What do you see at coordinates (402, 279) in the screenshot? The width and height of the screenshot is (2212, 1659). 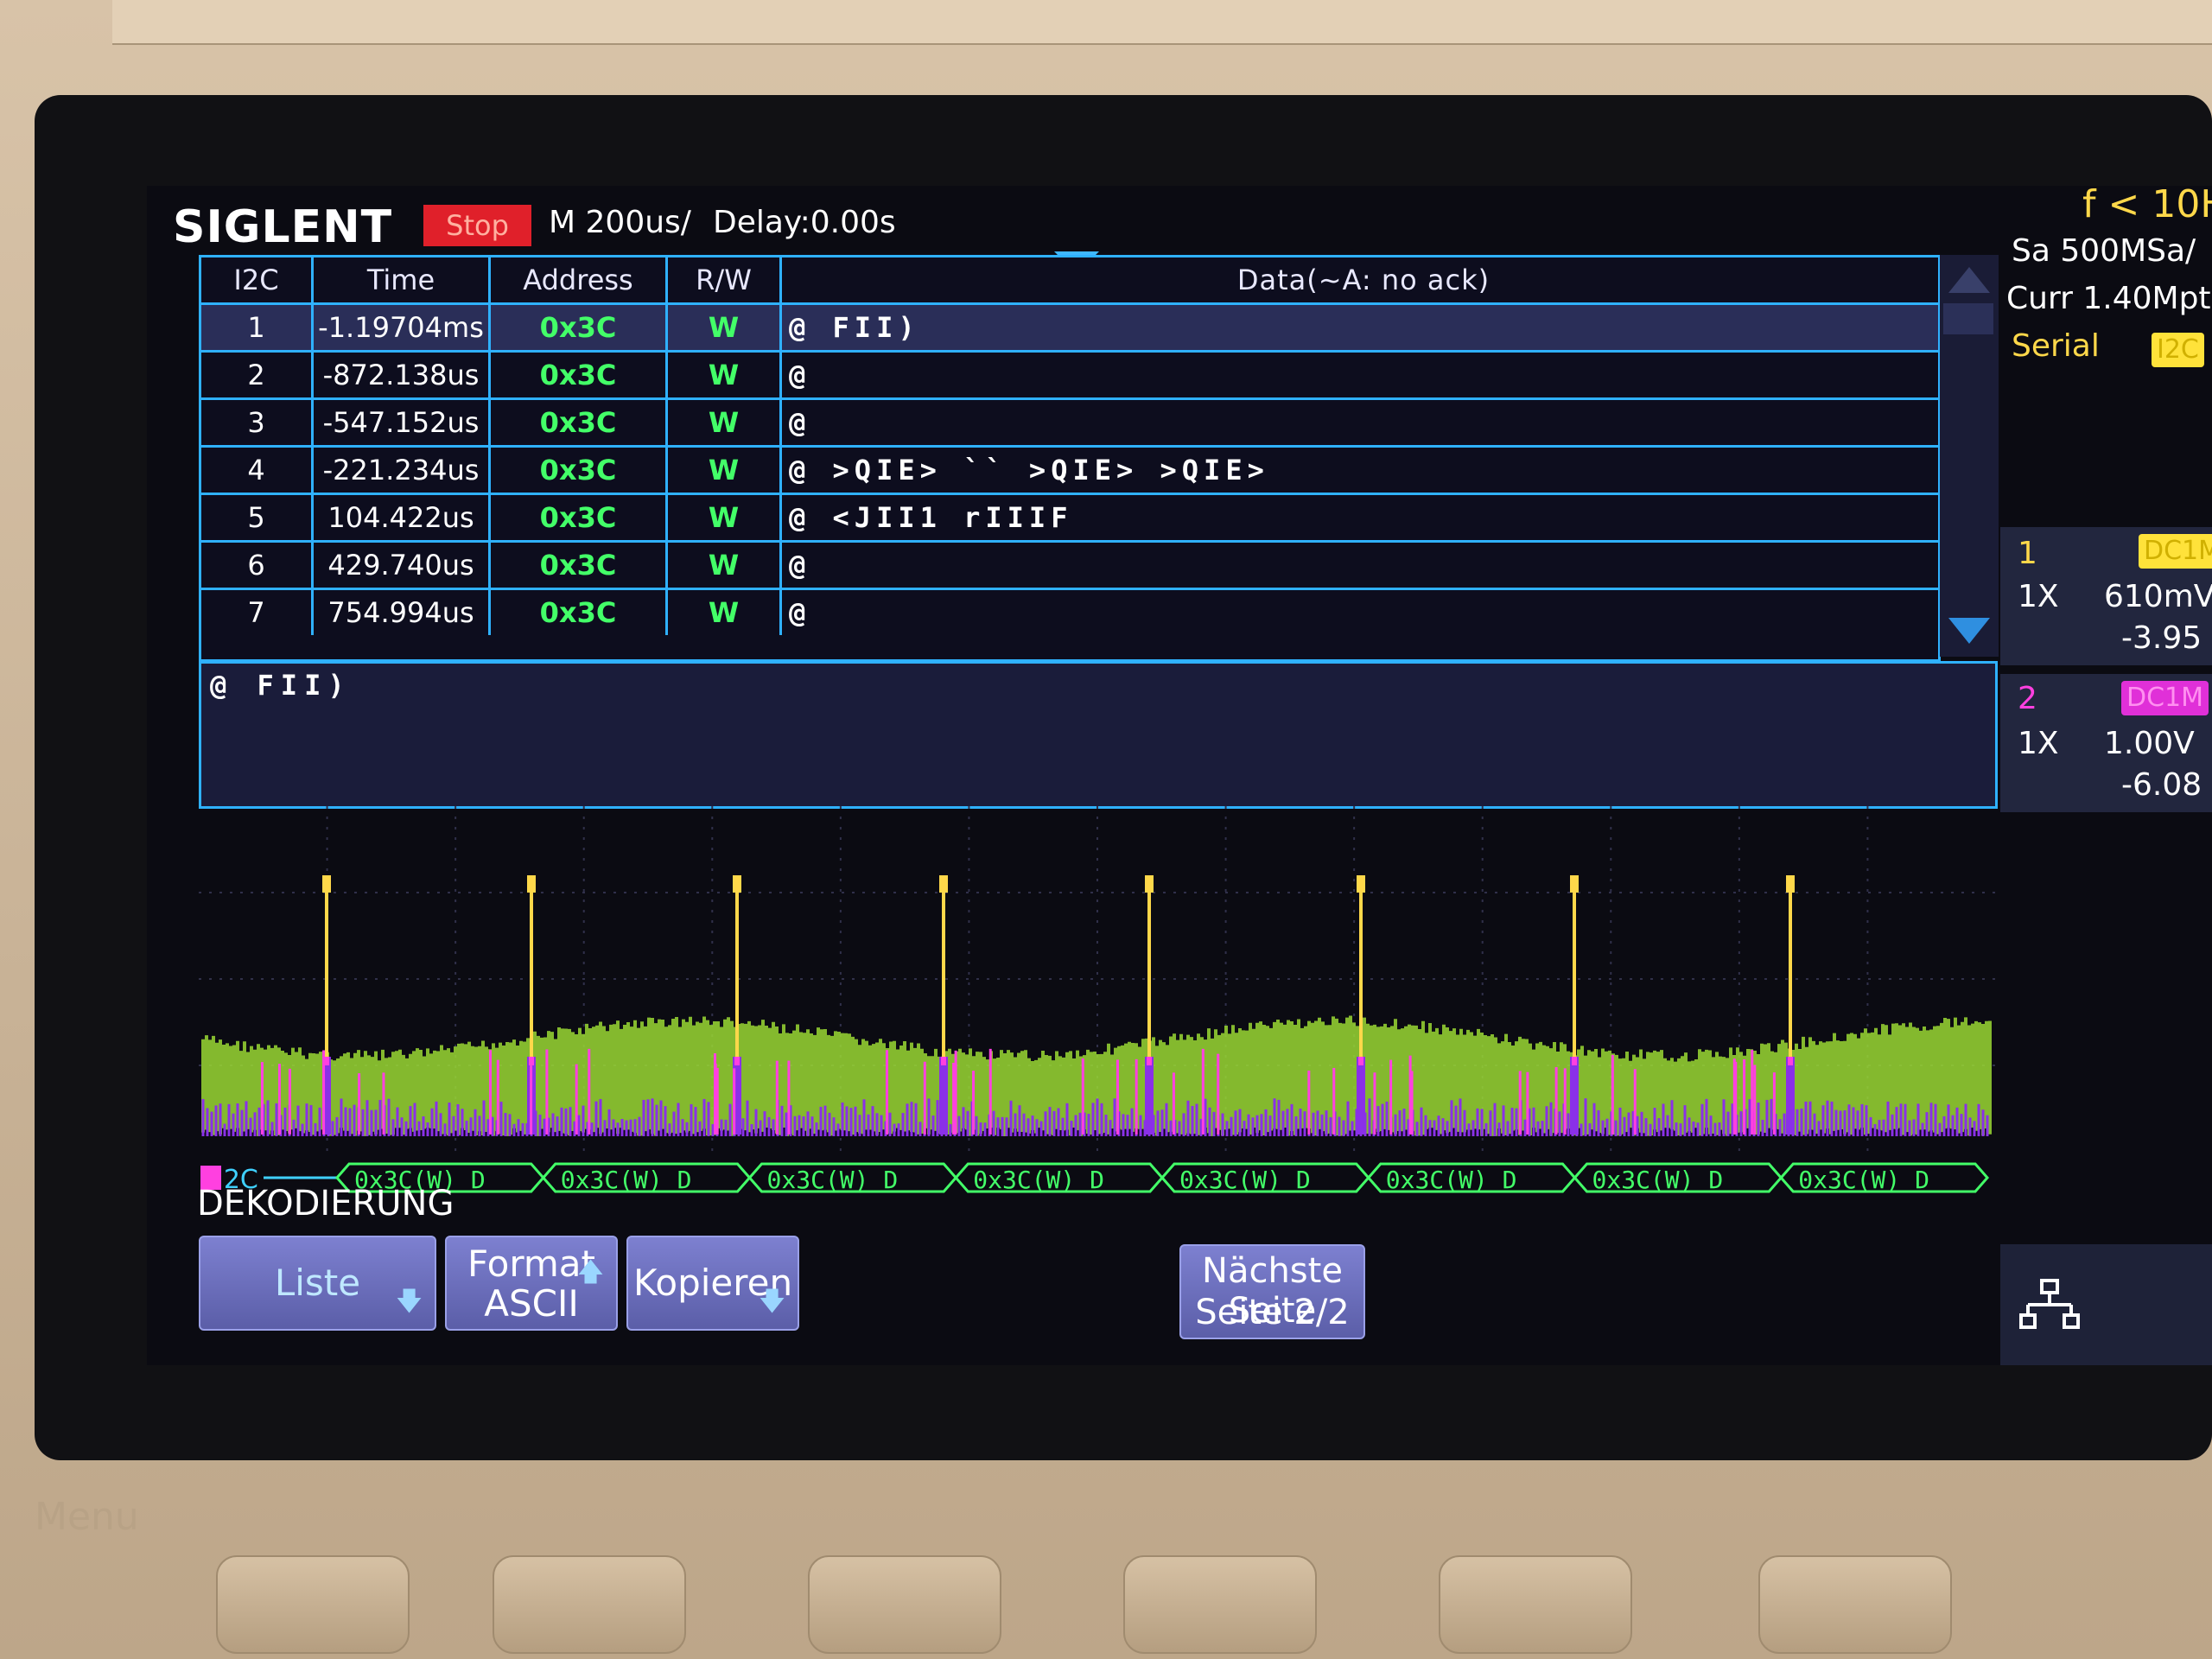 I see `column-header-time: Time` at bounding box center [402, 279].